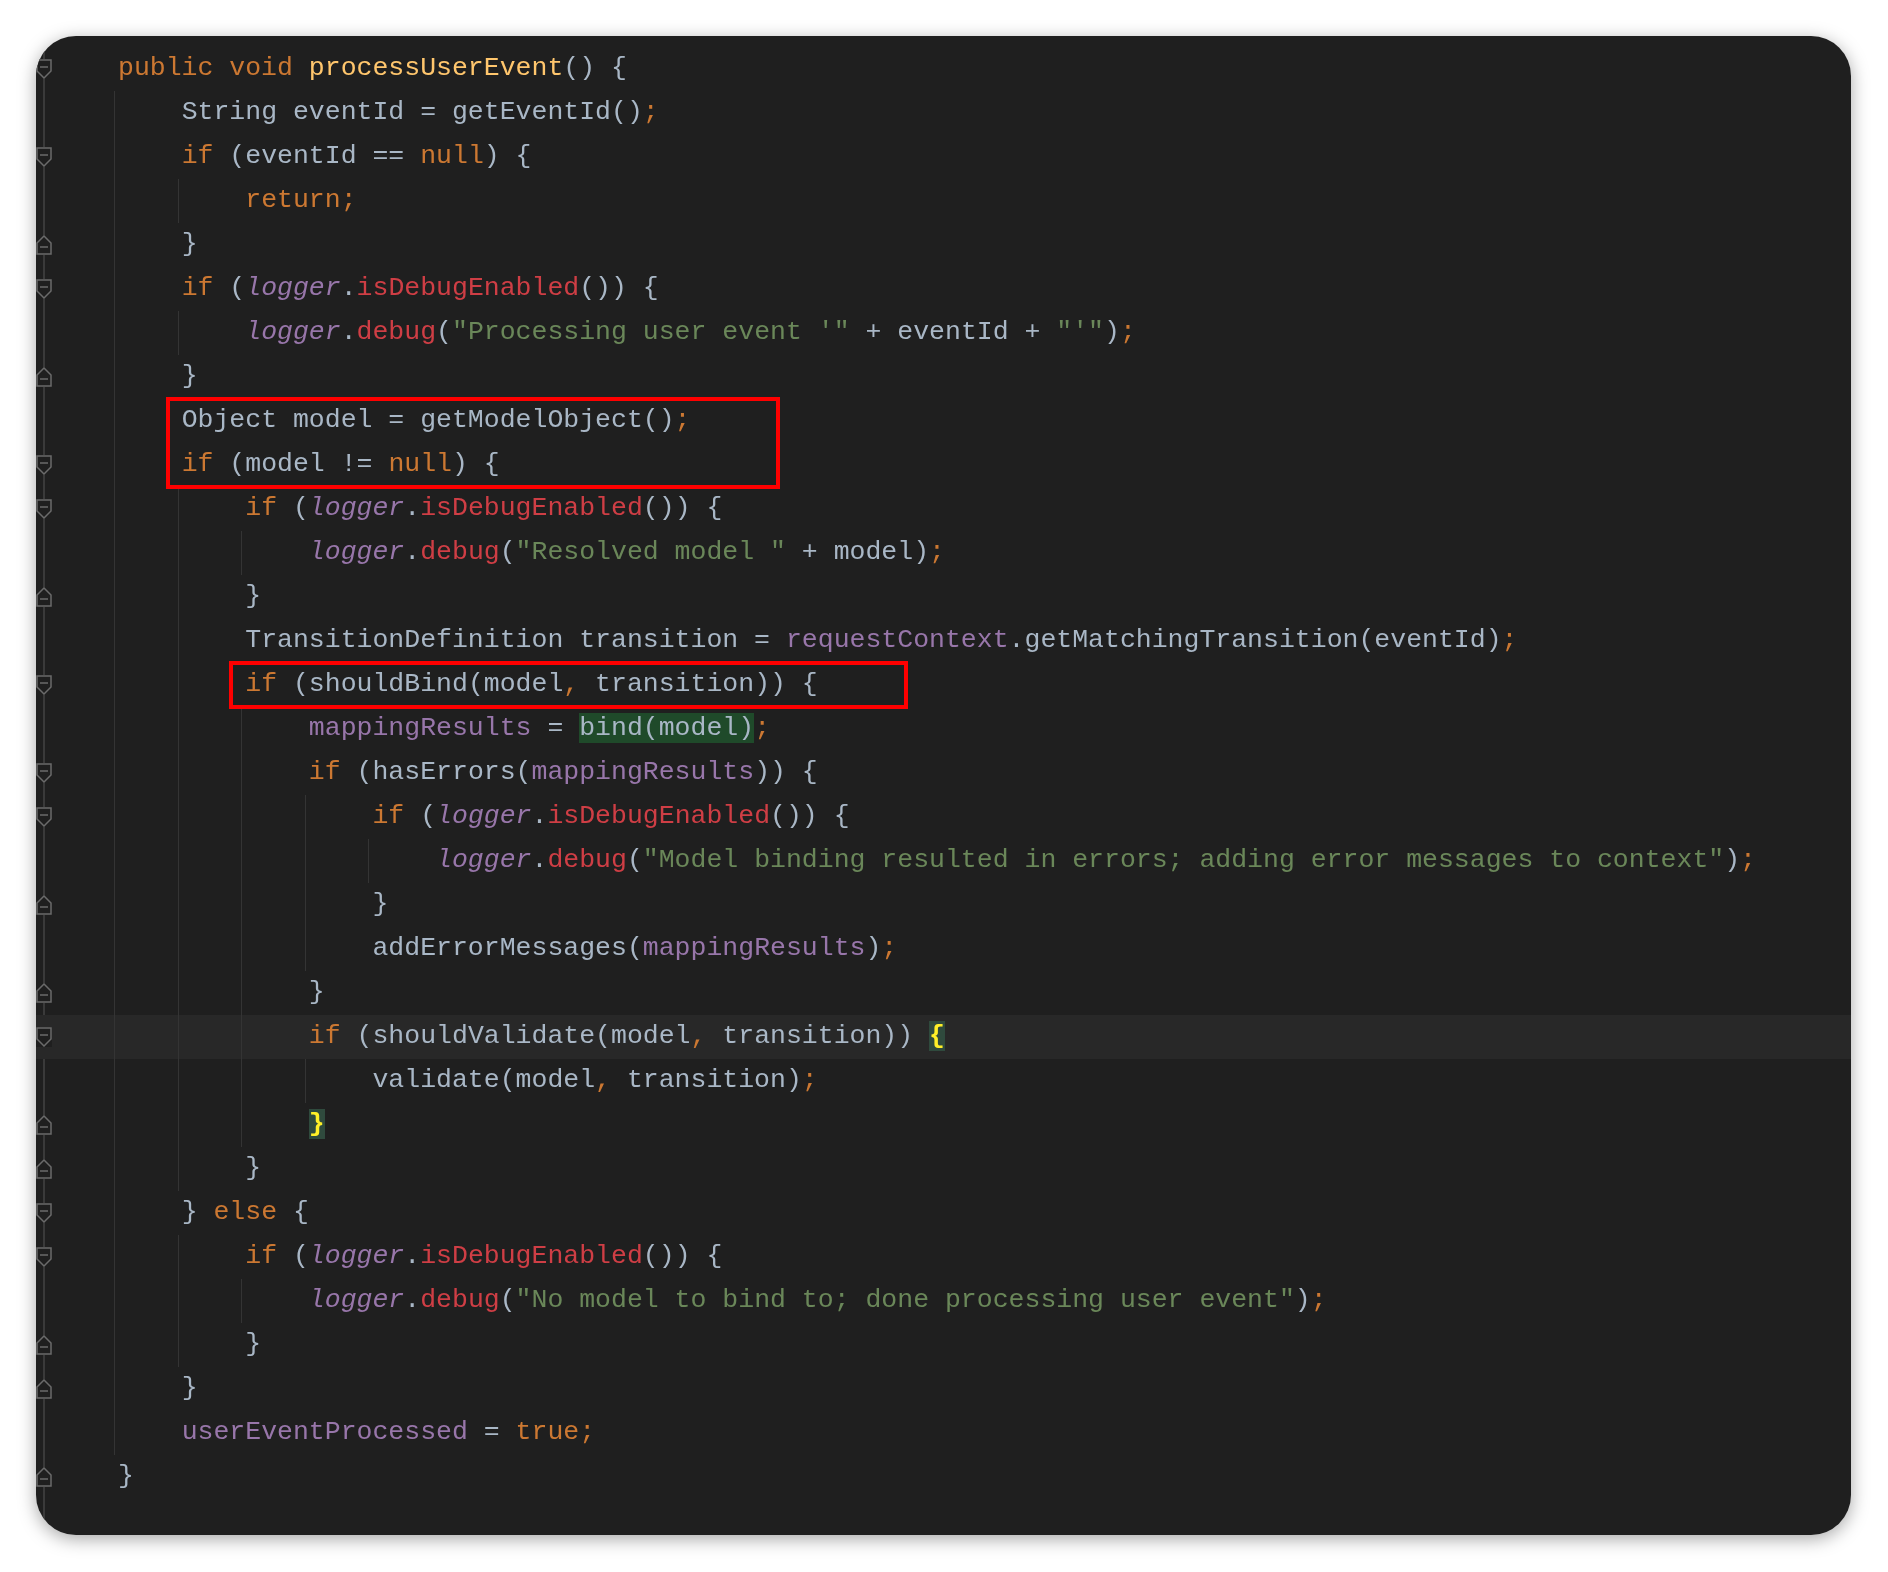 The height and width of the screenshot is (1572, 1888). What do you see at coordinates (690, 333) in the screenshot?
I see `code-line: logger.debug("Processing user event '" + eventId + "'");` at bounding box center [690, 333].